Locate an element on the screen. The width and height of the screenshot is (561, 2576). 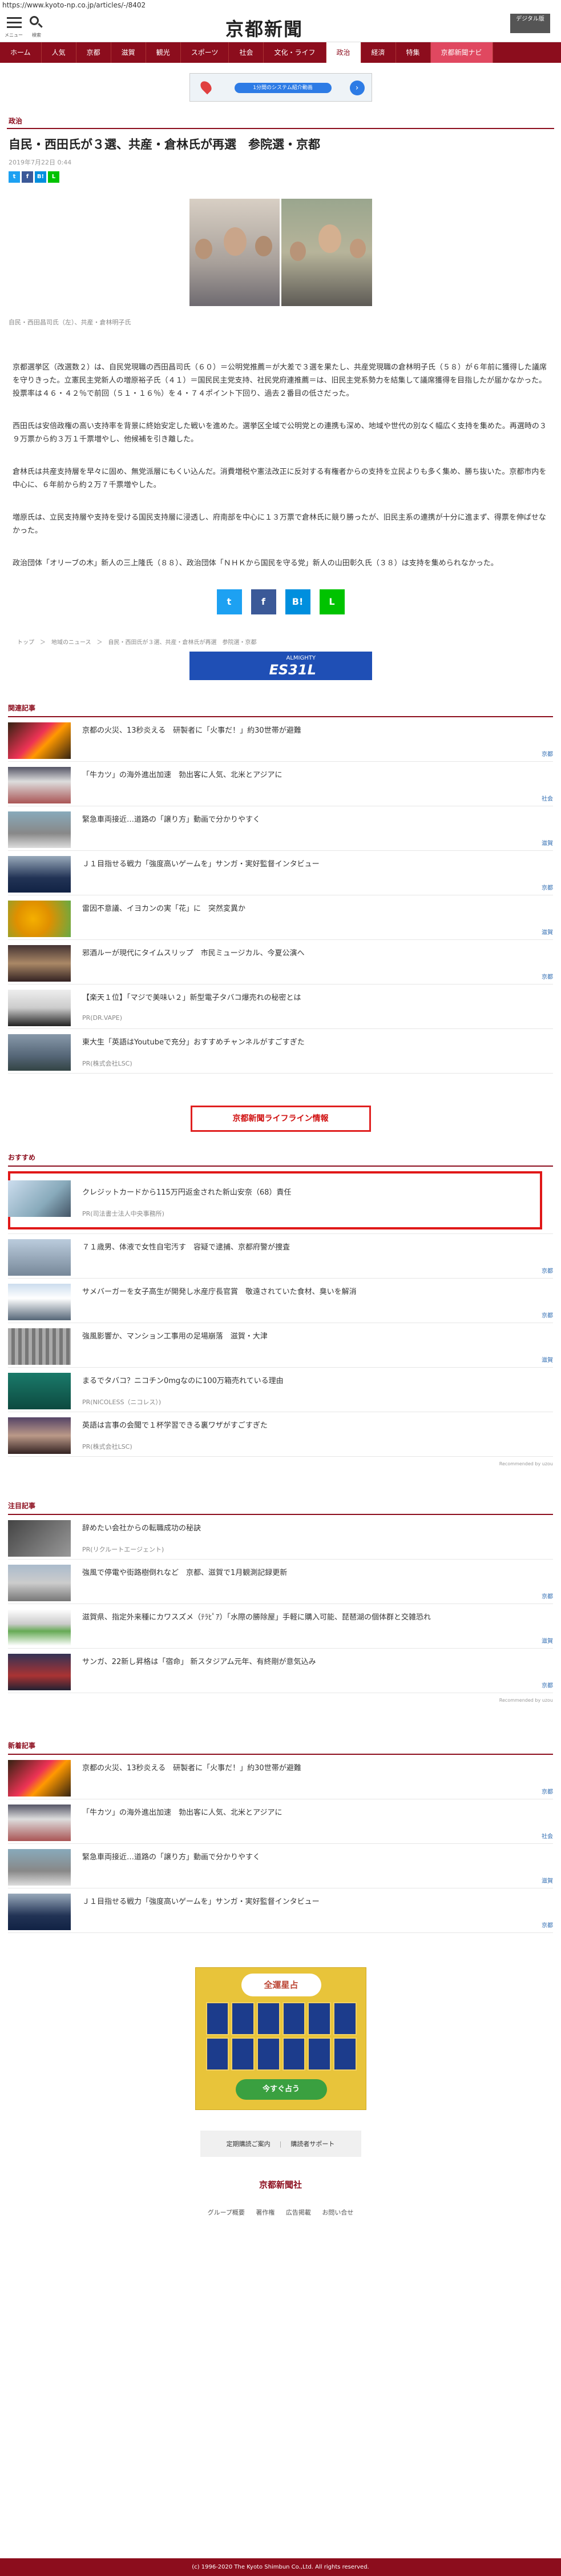
nav-popular: 人気 is located at coordinates (59, 52).